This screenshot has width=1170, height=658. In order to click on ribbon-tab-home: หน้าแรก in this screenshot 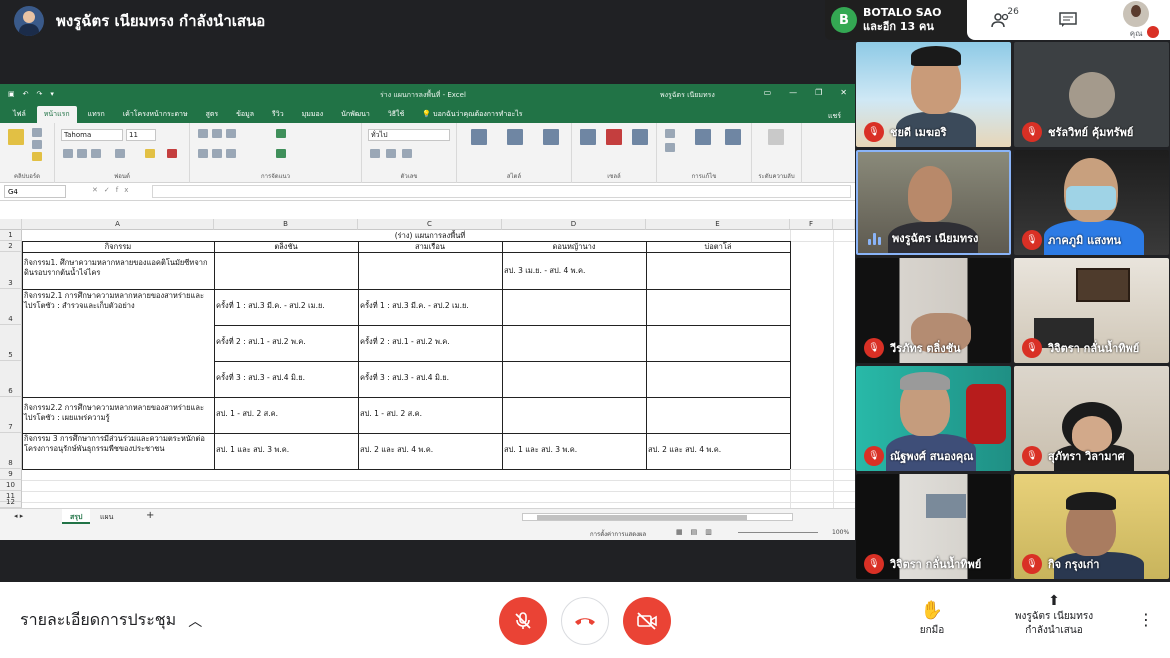, I will do `click(56, 114)`.